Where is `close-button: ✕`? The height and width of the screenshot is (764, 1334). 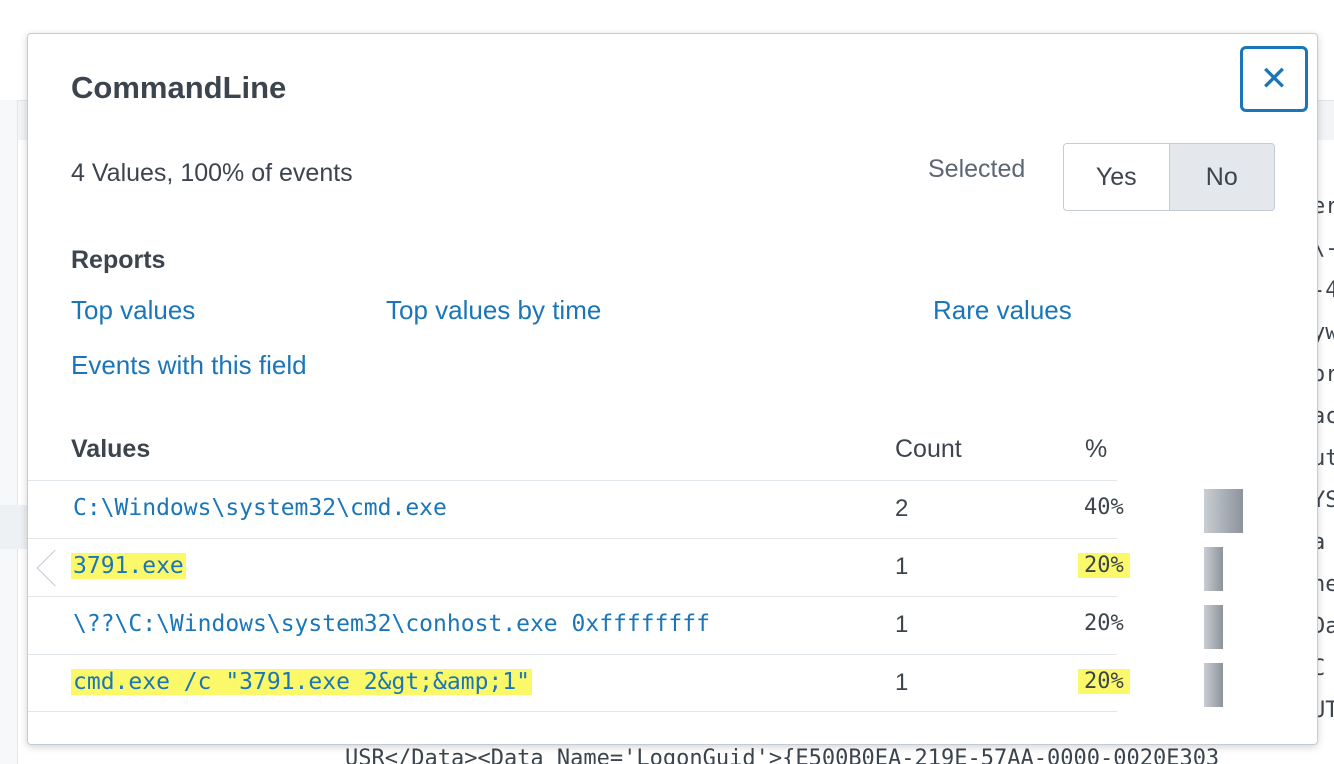
close-button: ✕ is located at coordinates (1274, 79).